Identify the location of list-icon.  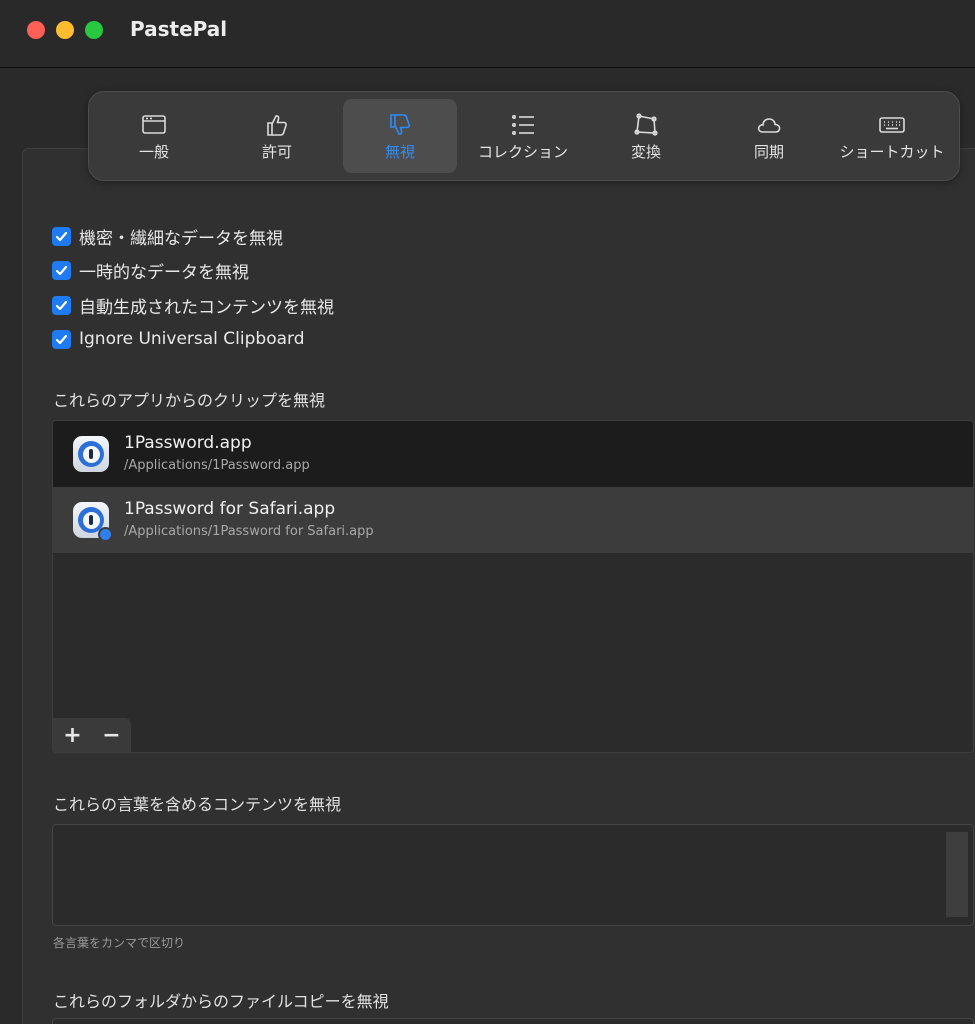
(522, 125).